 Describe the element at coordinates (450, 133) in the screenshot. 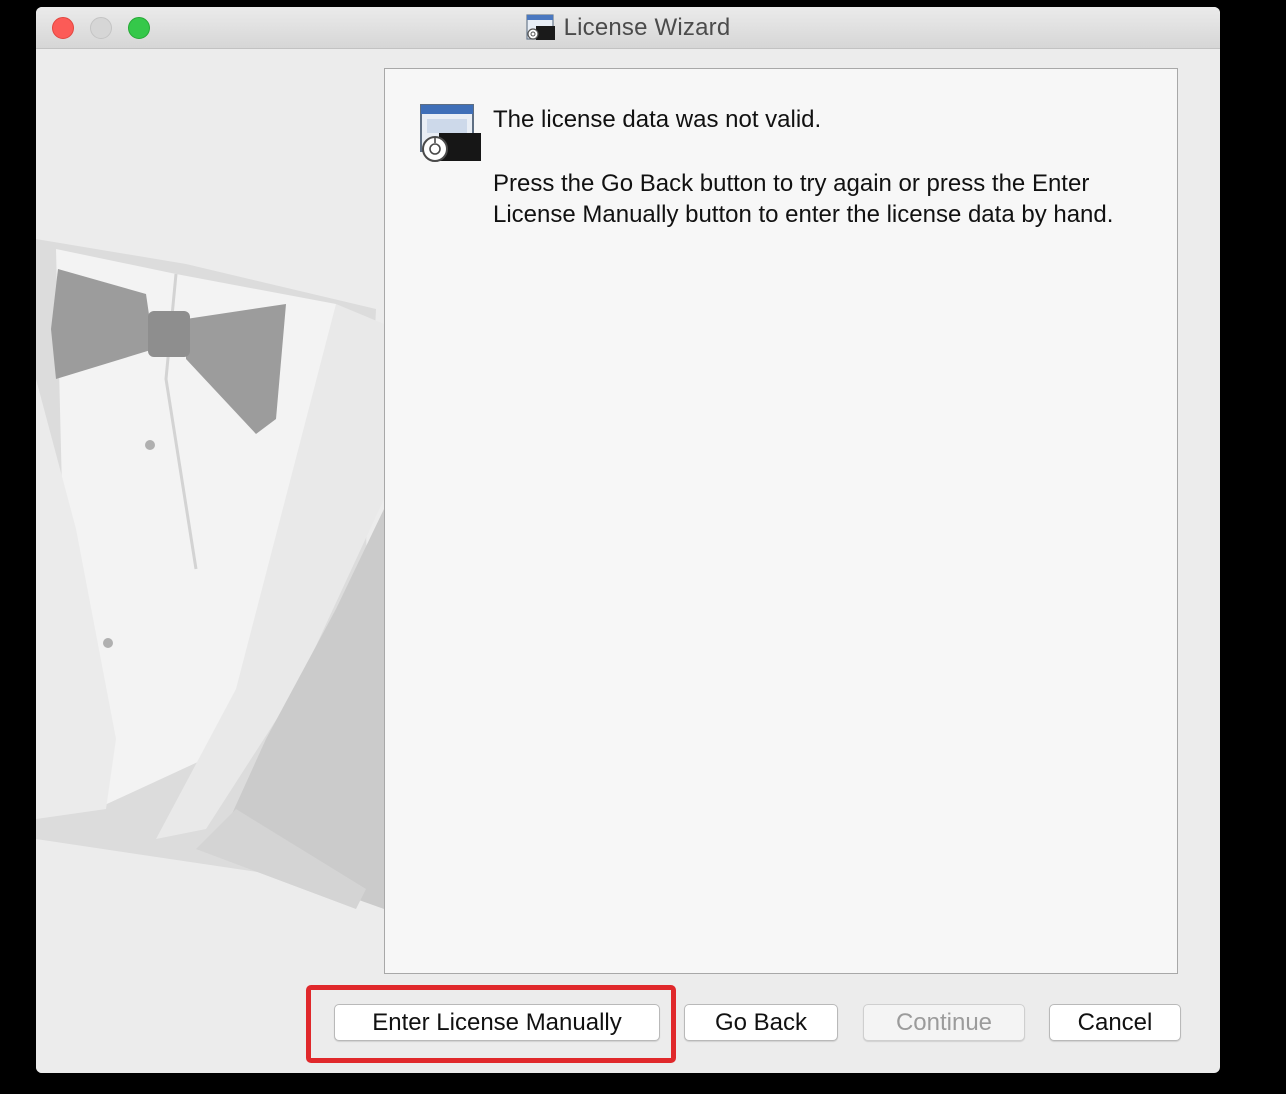

I see `license-wizard-icon` at that location.